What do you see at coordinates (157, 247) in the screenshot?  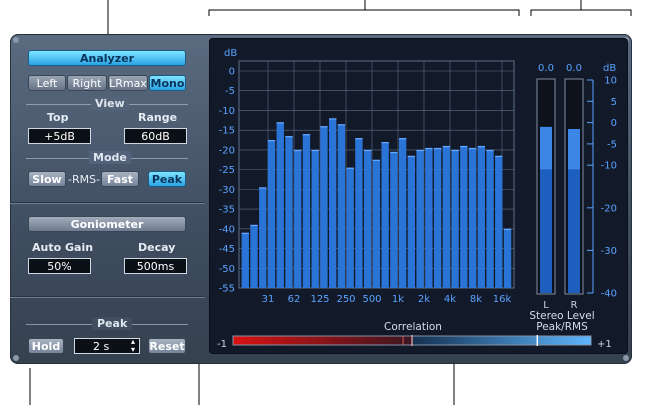 I see `decay-label: Decay` at bounding box center [157, 247].